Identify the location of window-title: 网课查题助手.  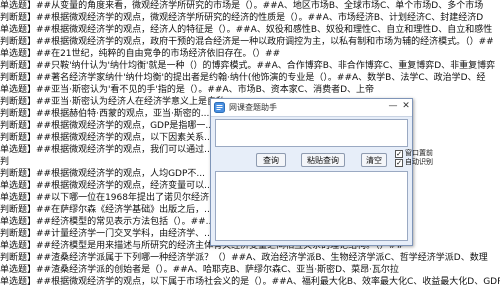
(253, 107).